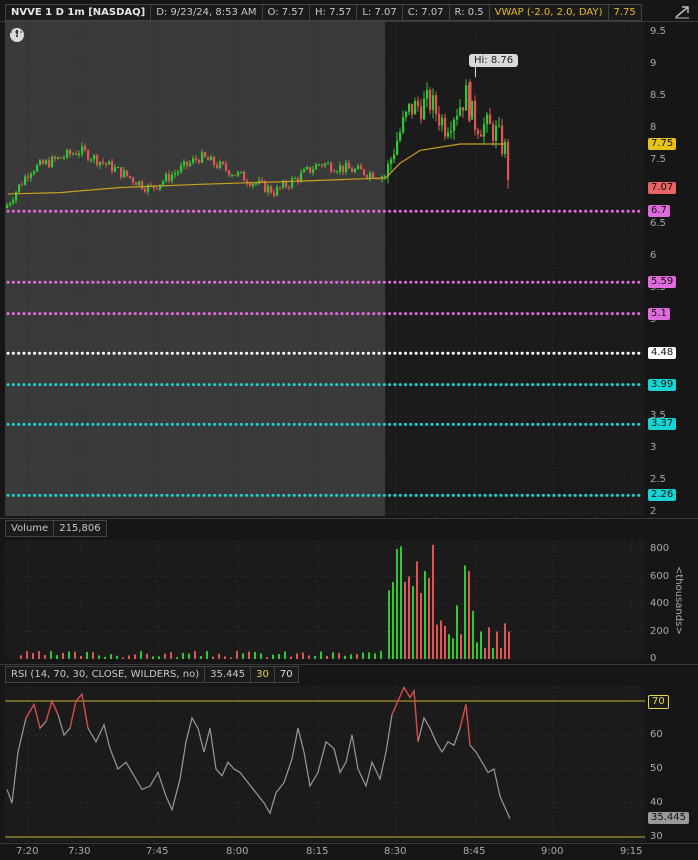  I want to click on level-price-tag: 4.48, so click(662, 353).